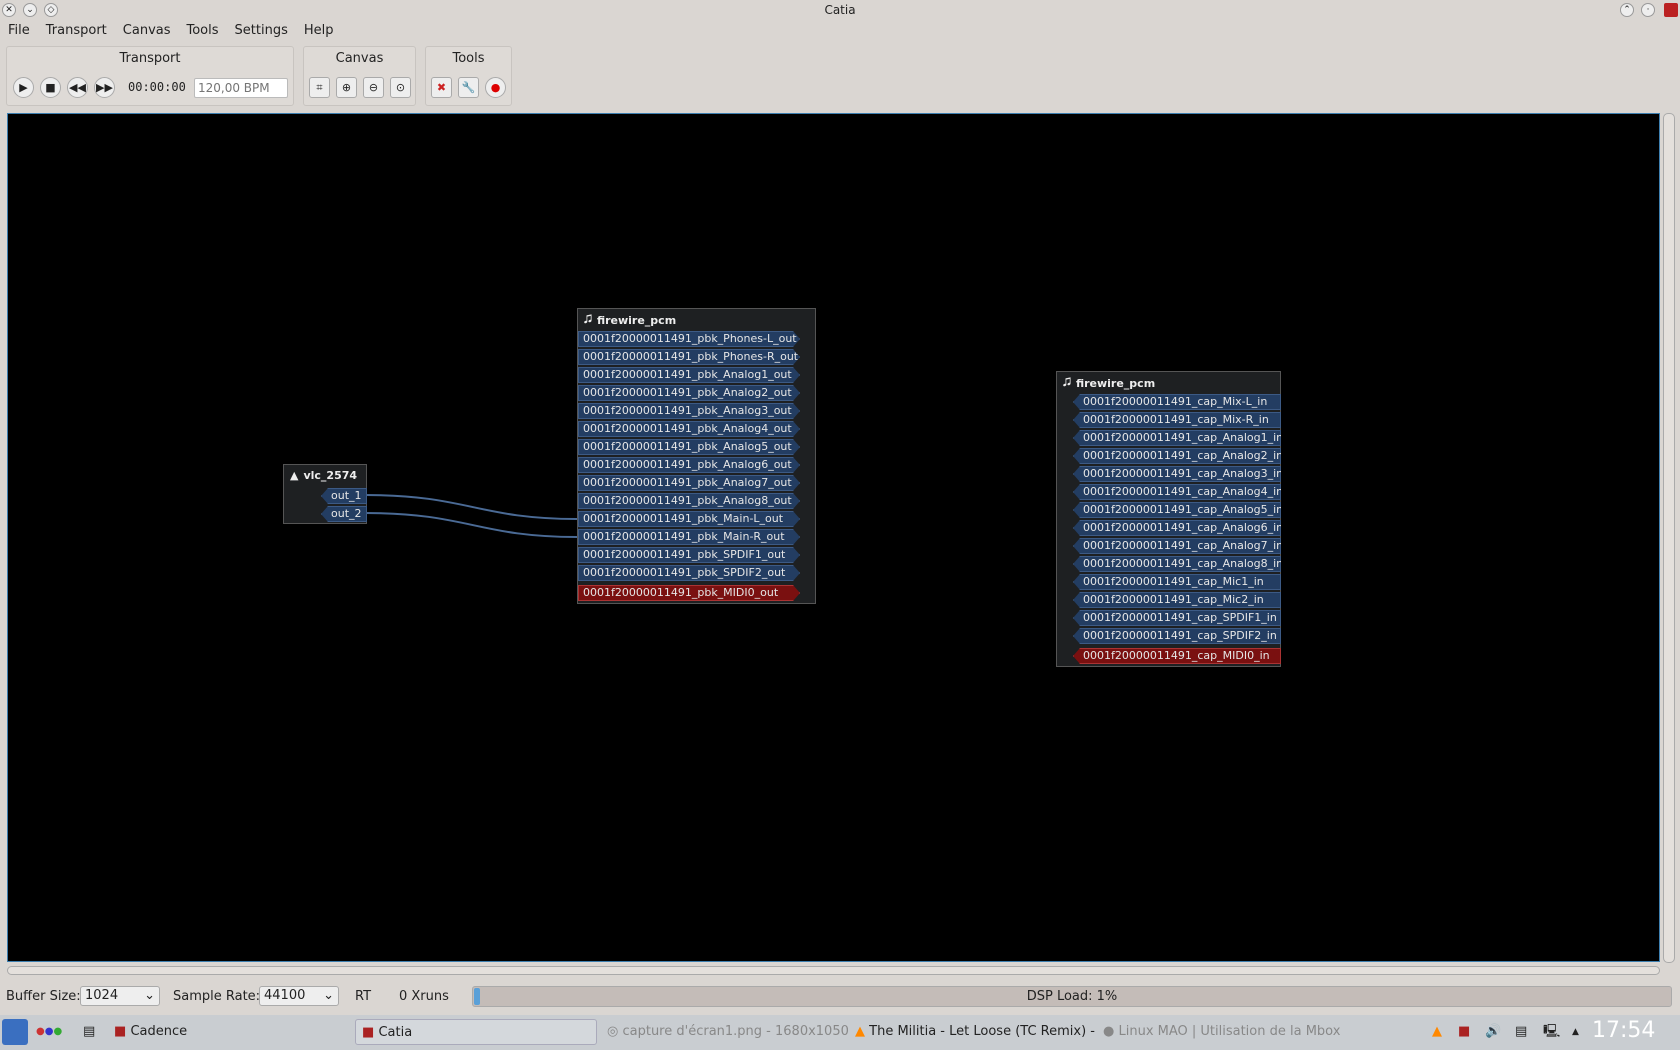 The width and height of the screenshot is (1680, 1050). What do you see at coordinates (1177, 420) in the screenshot?
I see `port: 0001f20000011491_cap_Mix-R_in` at bounding box center [1177, 420].